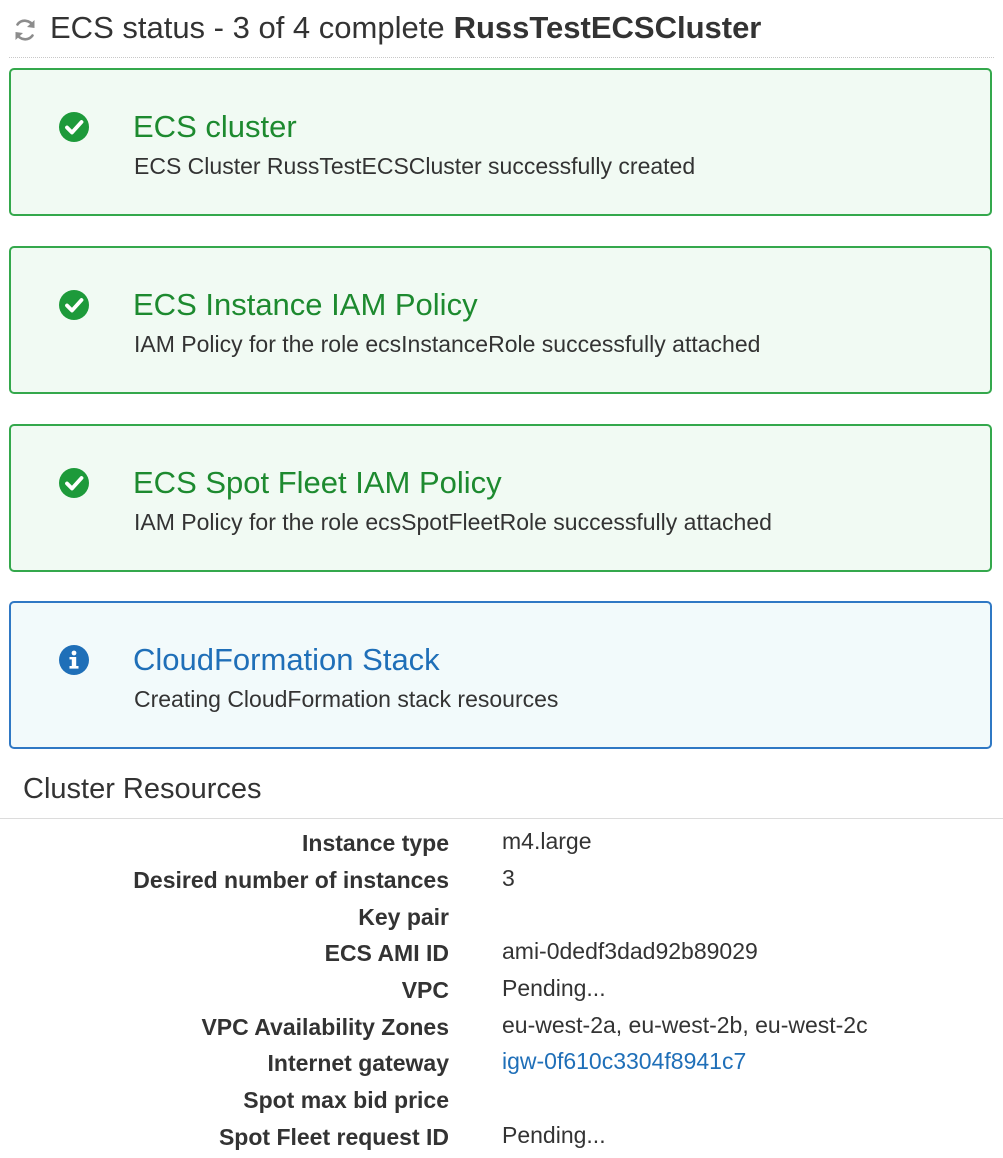 This screenshot has width=1003, height=1158. Describe the element at coordinates (317, 482) in the screenshot. I see `step-title: ECS Spot Fleet IAM Policy` at that location.